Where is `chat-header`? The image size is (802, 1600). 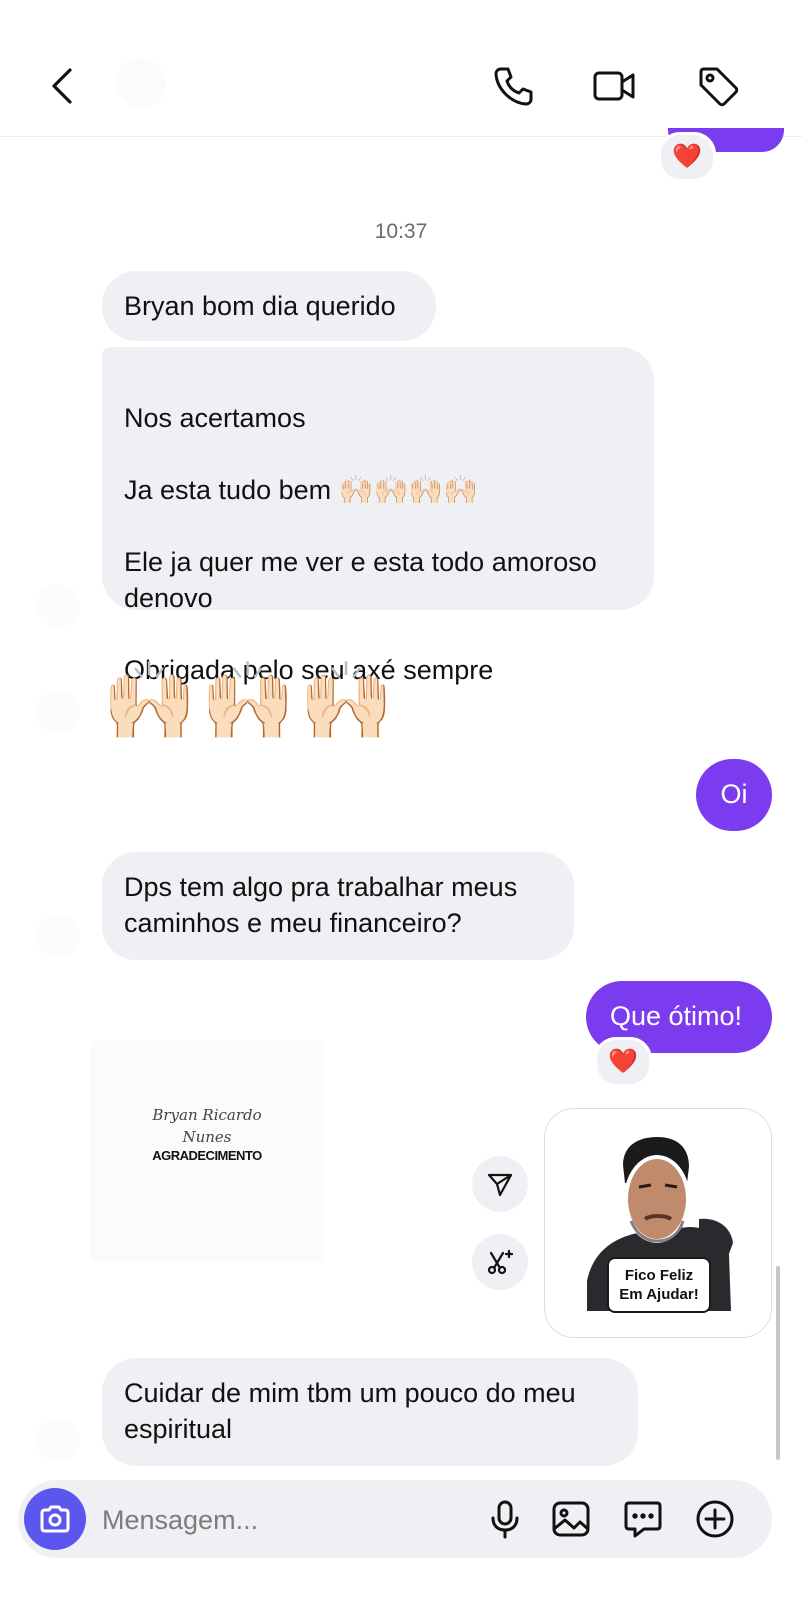 chat-header is located at coordinates (401, 68).